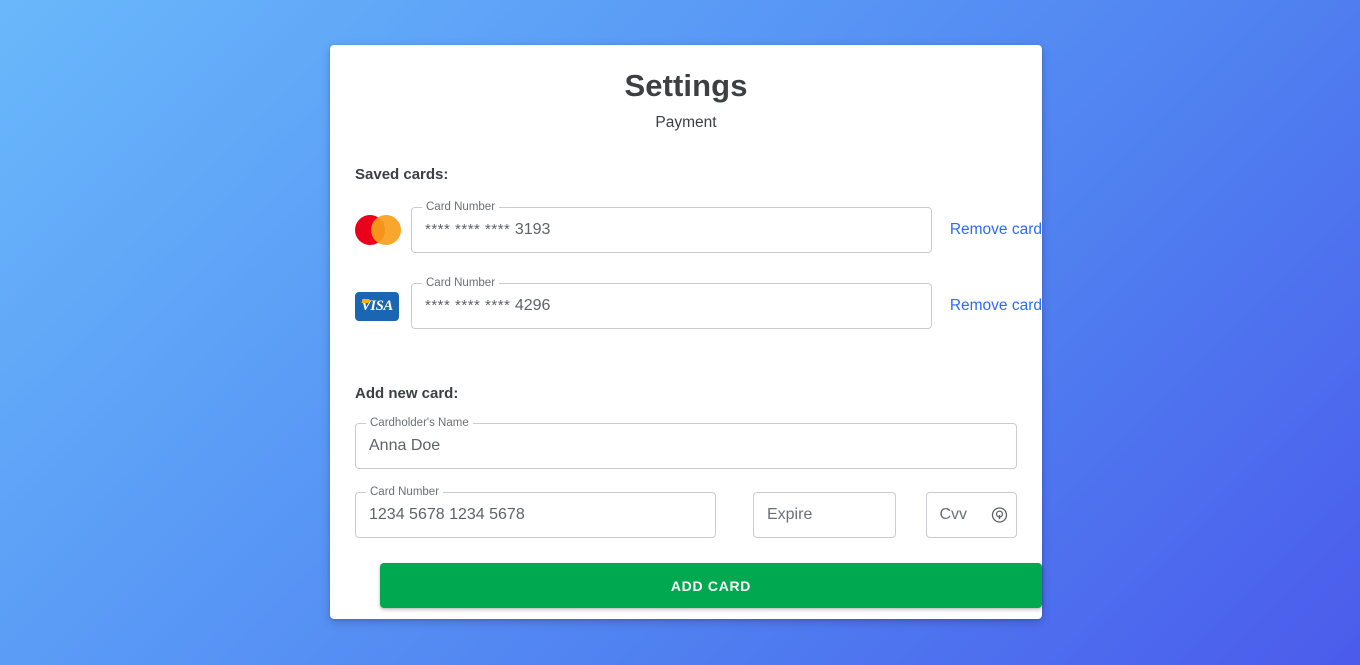 This screenshot has width=1360, height=665. What do you see at coordinates (824, 515) in the screenshot?
I see `expire-field: Expire` at bounding box center [824, 515].